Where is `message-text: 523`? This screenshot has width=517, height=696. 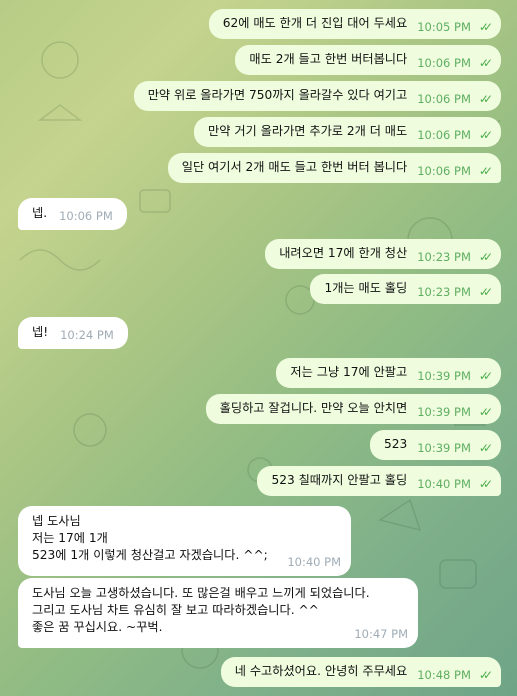
message-text: 523 is located at coordinates (395, 444).